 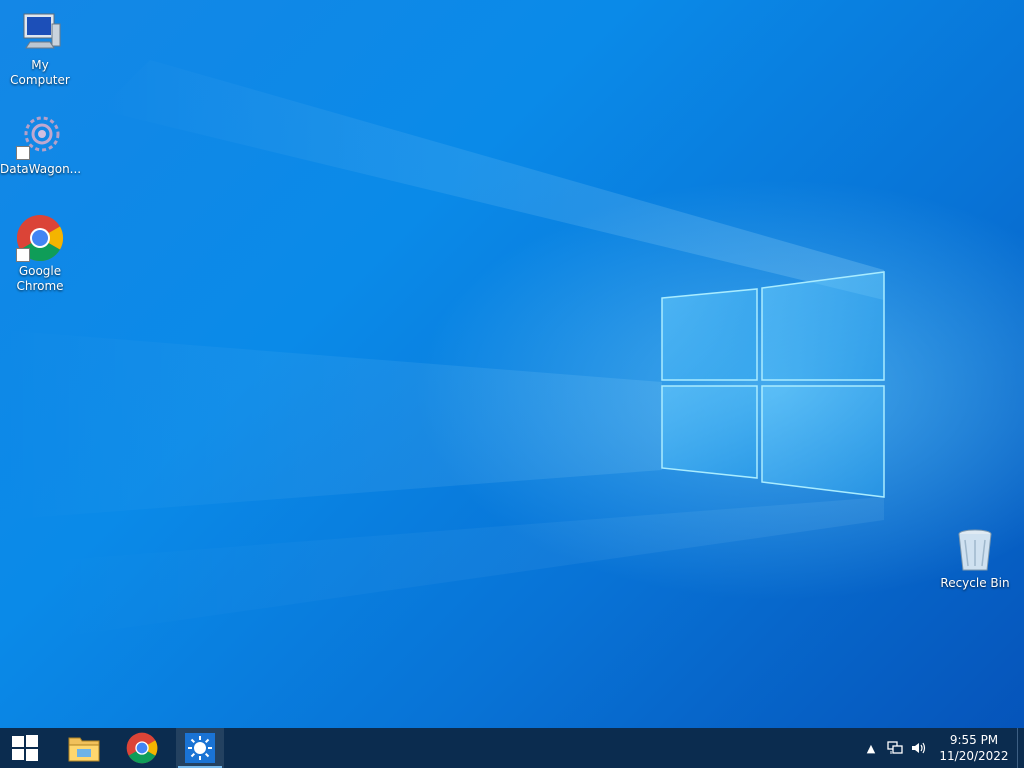 I want to click on desktop-icon-label: Google Chrome, so click(x=40, y=278).